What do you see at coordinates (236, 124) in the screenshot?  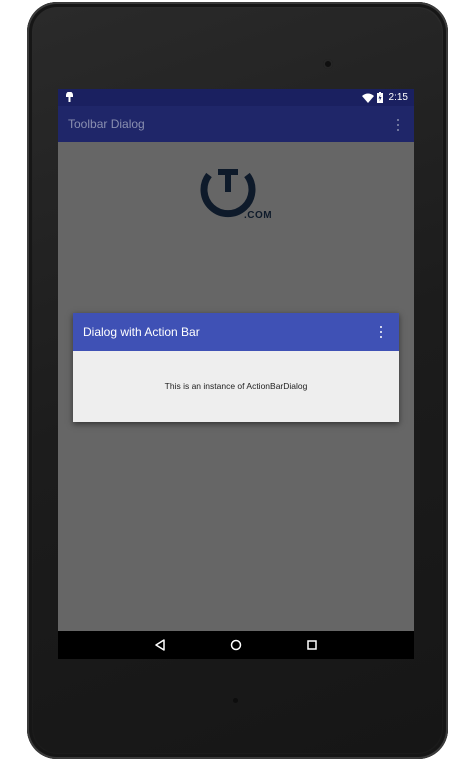 I see `app-toolbar: Toolbar Dialog` at bounding box center [236, 124].